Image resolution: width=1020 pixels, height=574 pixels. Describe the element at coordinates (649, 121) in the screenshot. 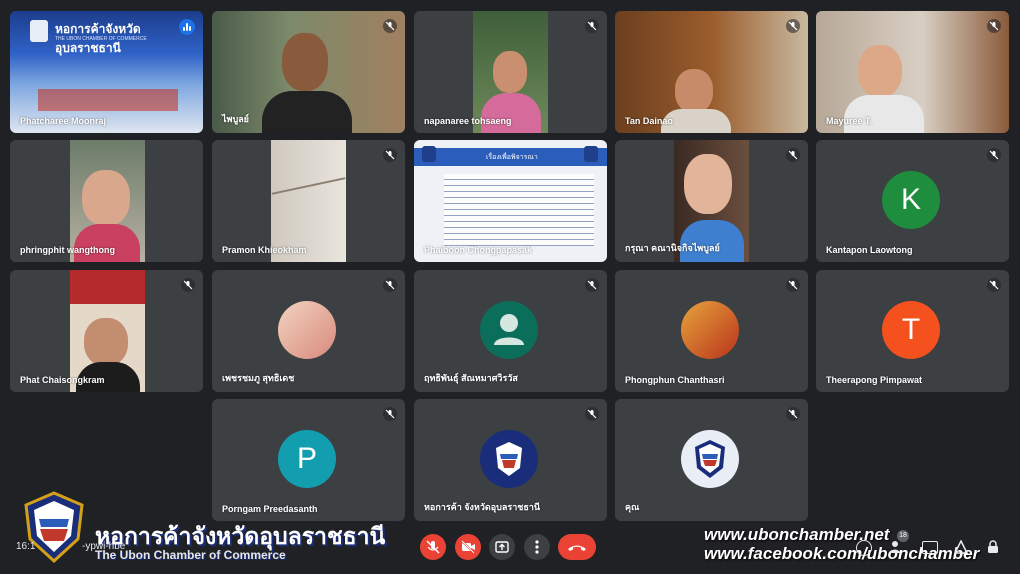

I see `participant-name: Tan Dainao` at that location.